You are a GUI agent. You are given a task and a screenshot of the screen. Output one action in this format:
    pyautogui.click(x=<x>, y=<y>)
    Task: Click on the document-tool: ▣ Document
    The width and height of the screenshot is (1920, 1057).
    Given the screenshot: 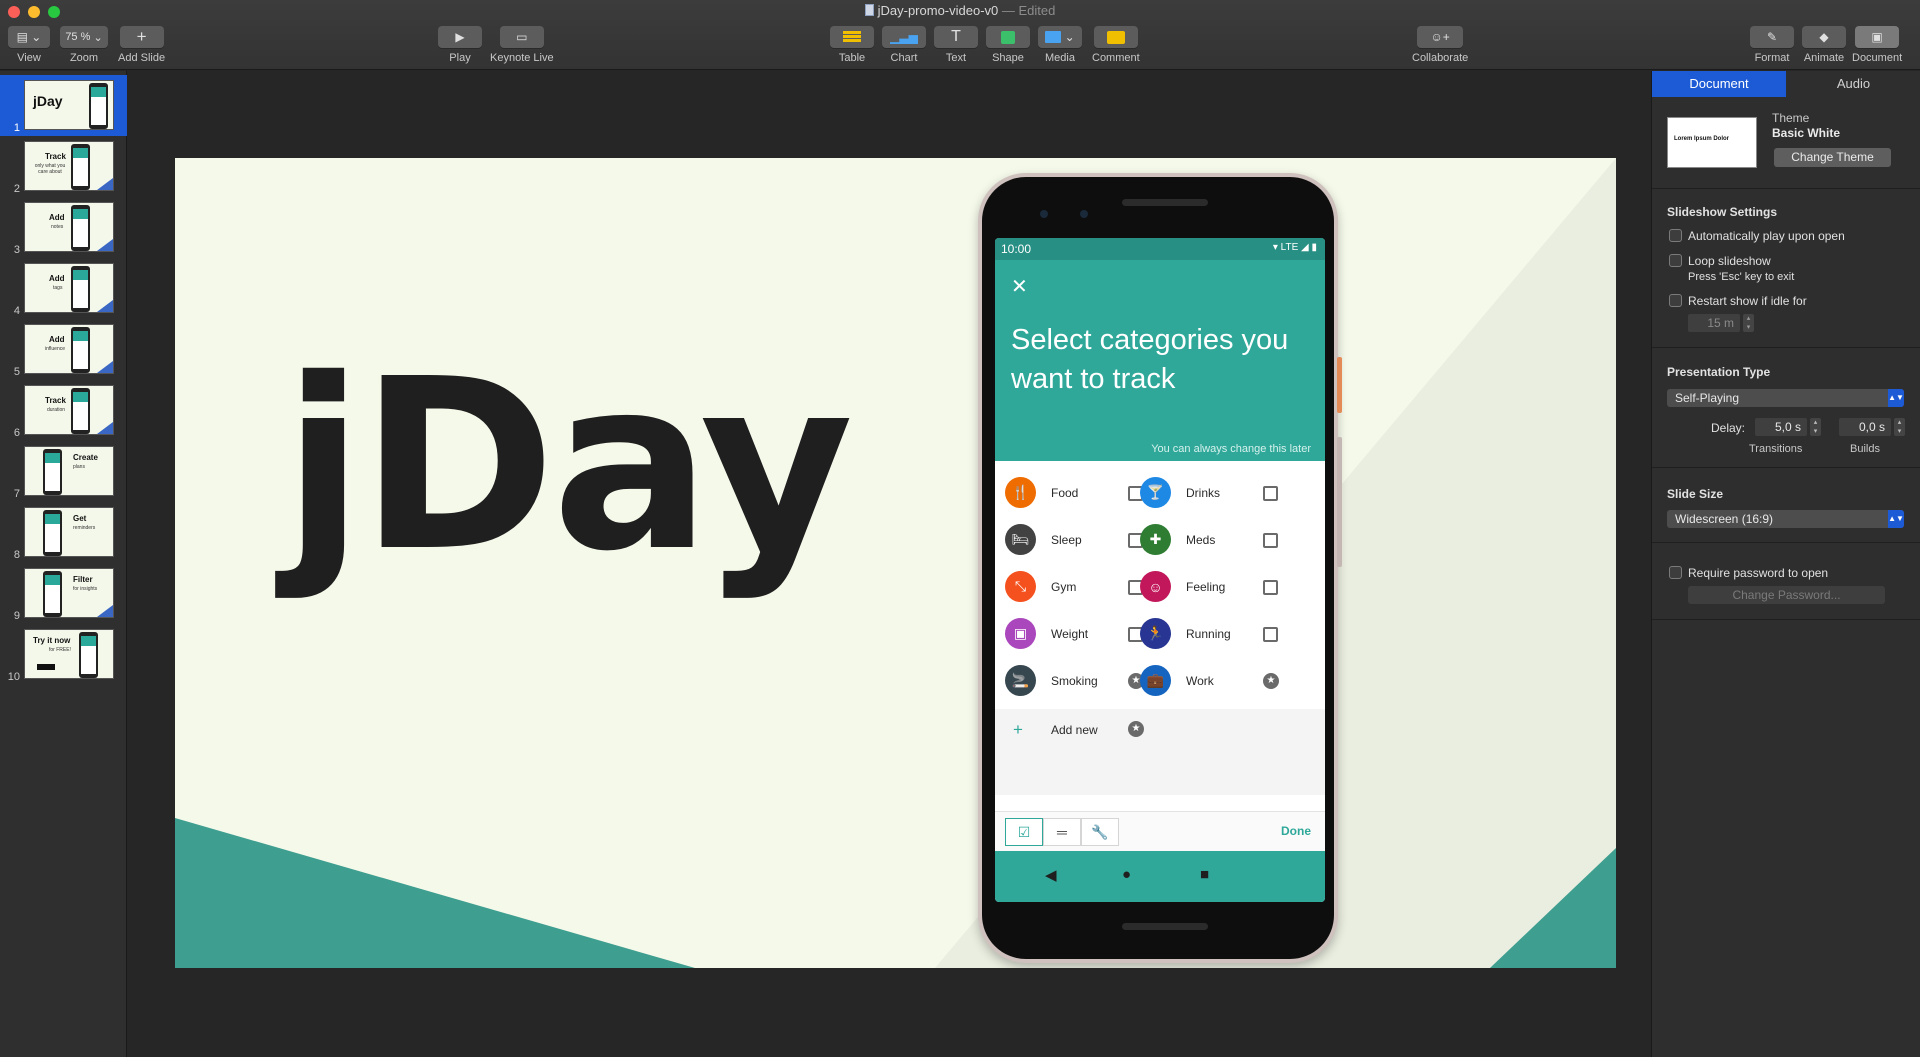 What is the action you would take?
    pyautogui.click(x=1877, y=45)
    